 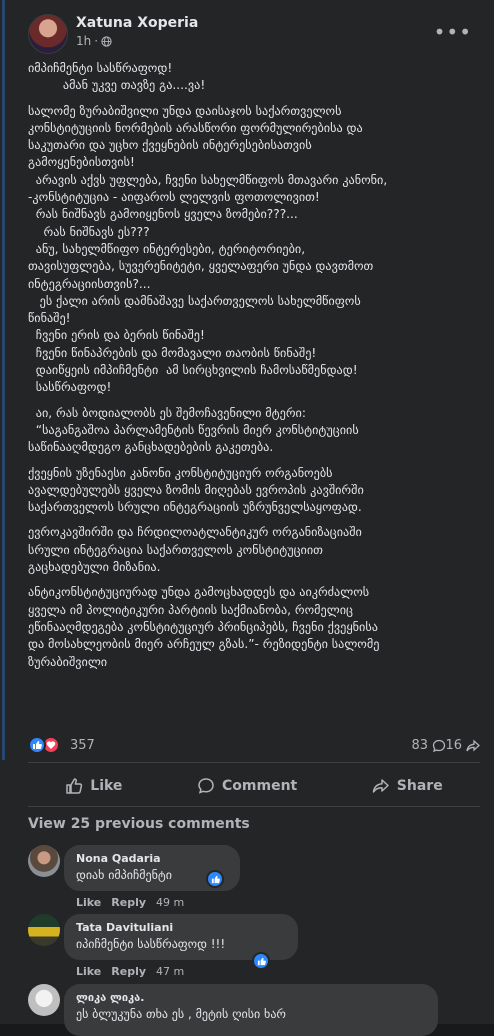 I want to click on comment-count-value: 83, so click(x=419, y=745).